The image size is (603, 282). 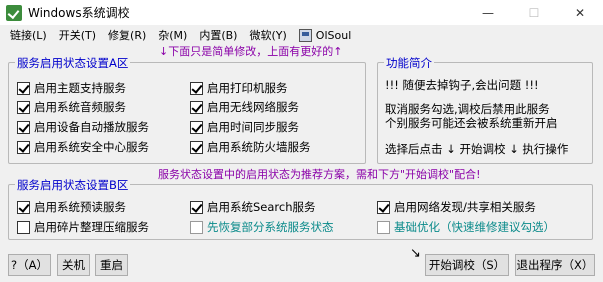 I want to click on olsoul-icon, so click(x=305, y=35).